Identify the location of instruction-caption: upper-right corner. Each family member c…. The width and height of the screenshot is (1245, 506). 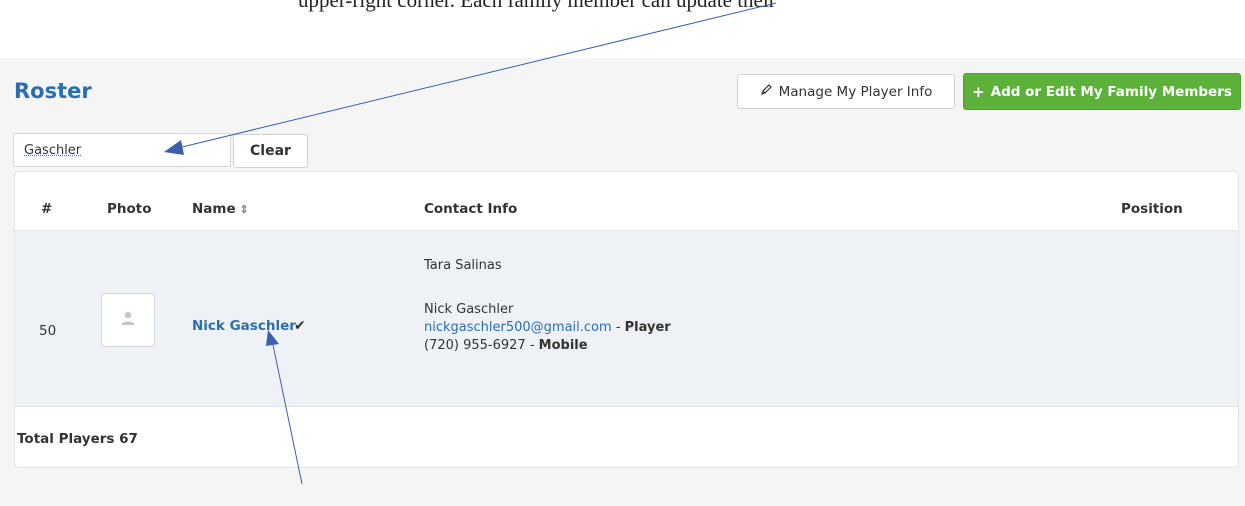
(538, 6).